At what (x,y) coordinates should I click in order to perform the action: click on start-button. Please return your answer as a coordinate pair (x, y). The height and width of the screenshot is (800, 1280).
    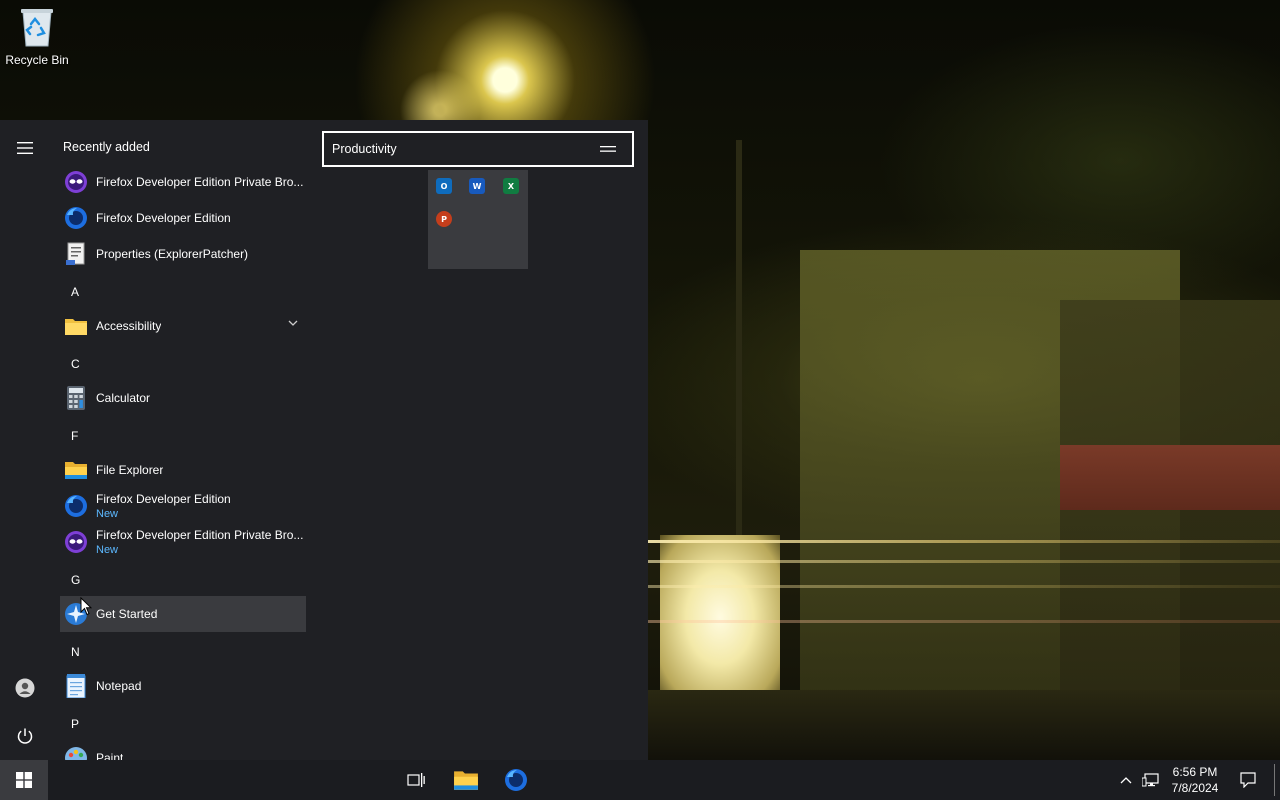
    Looking at the image, I should click on (24, 780).